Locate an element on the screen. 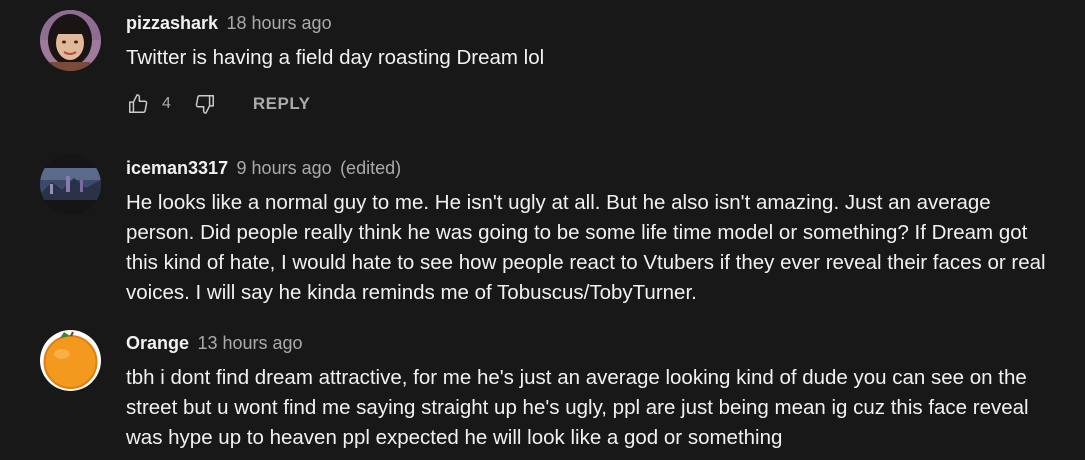 This screenshot has height=460, width=1085. comment-timestamp: 18 hours ago is located at coordinates (279, 23).